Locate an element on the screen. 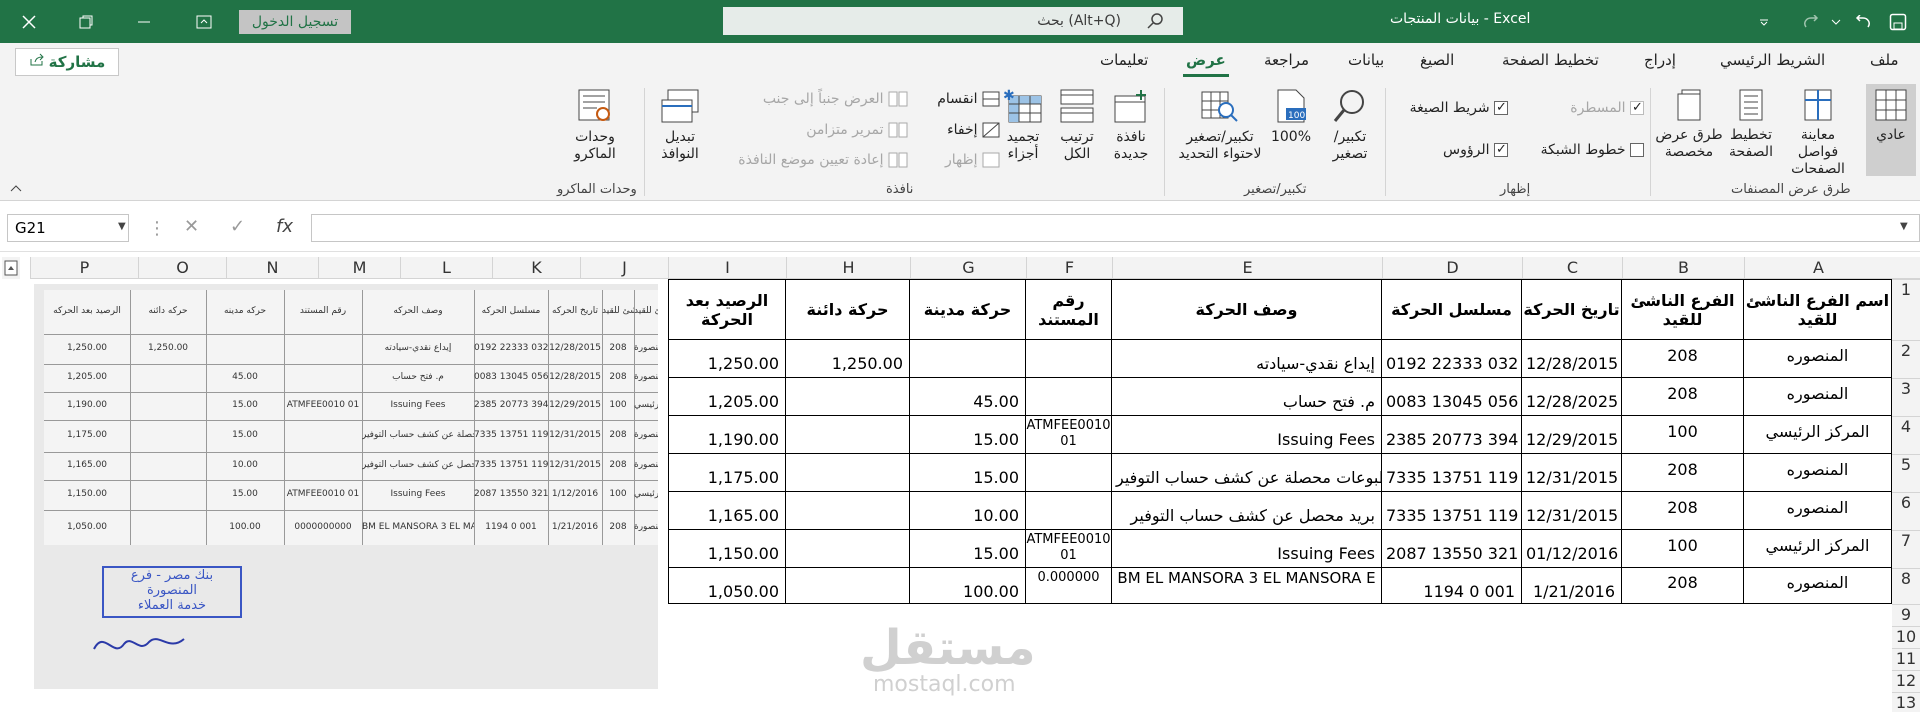 The height and width of the screenshot is (712, 1920). cell-date: 12/28/2015 is located at coordinates (1572, 359).